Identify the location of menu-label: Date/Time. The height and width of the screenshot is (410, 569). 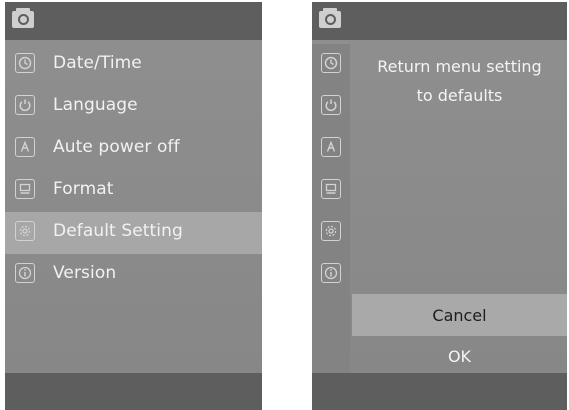
(97, 63).